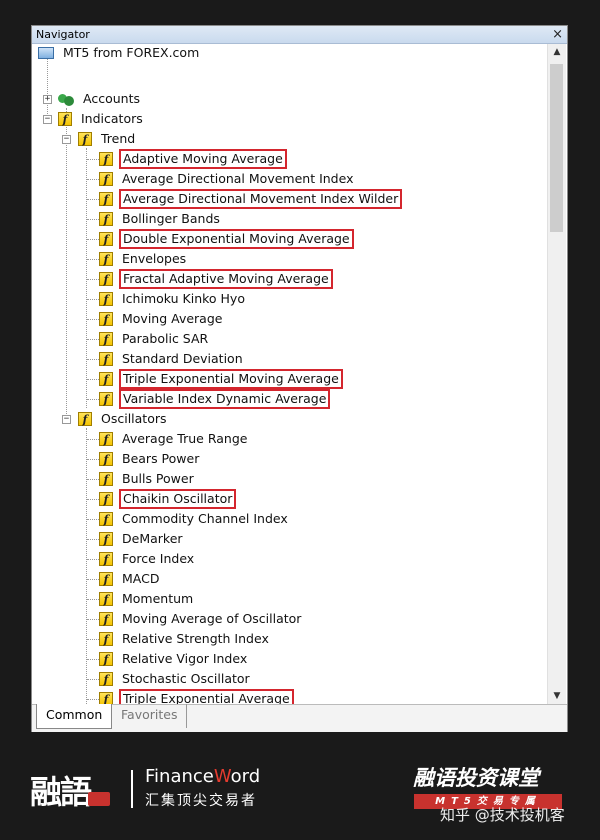 The image size is (600, 840). What do you see at coordinates (168, 499) in the screenshot?
I see `indicator-item: f Chaikin Oscillator` at bounding box center [168, 499].